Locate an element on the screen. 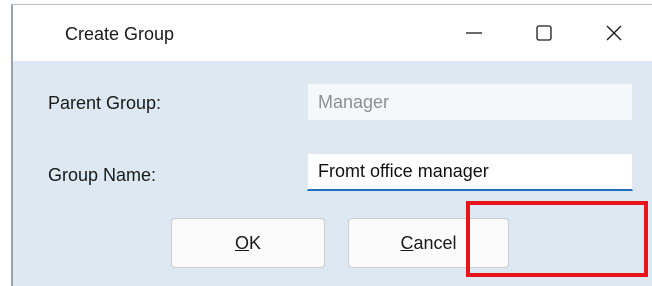 The image size is (652, 286). ok-button-label: OK is located at coordinates (248, 242).